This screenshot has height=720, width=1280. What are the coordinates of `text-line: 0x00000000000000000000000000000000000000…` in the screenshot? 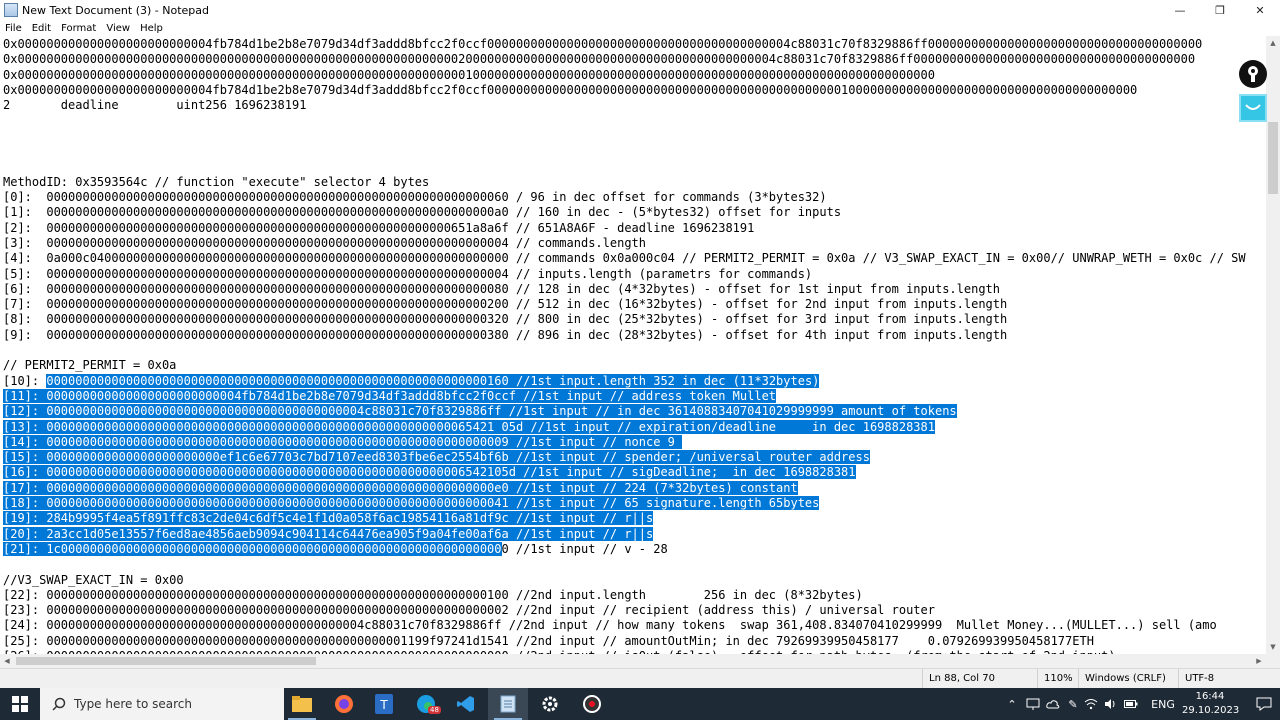 It's located at (469, 74).